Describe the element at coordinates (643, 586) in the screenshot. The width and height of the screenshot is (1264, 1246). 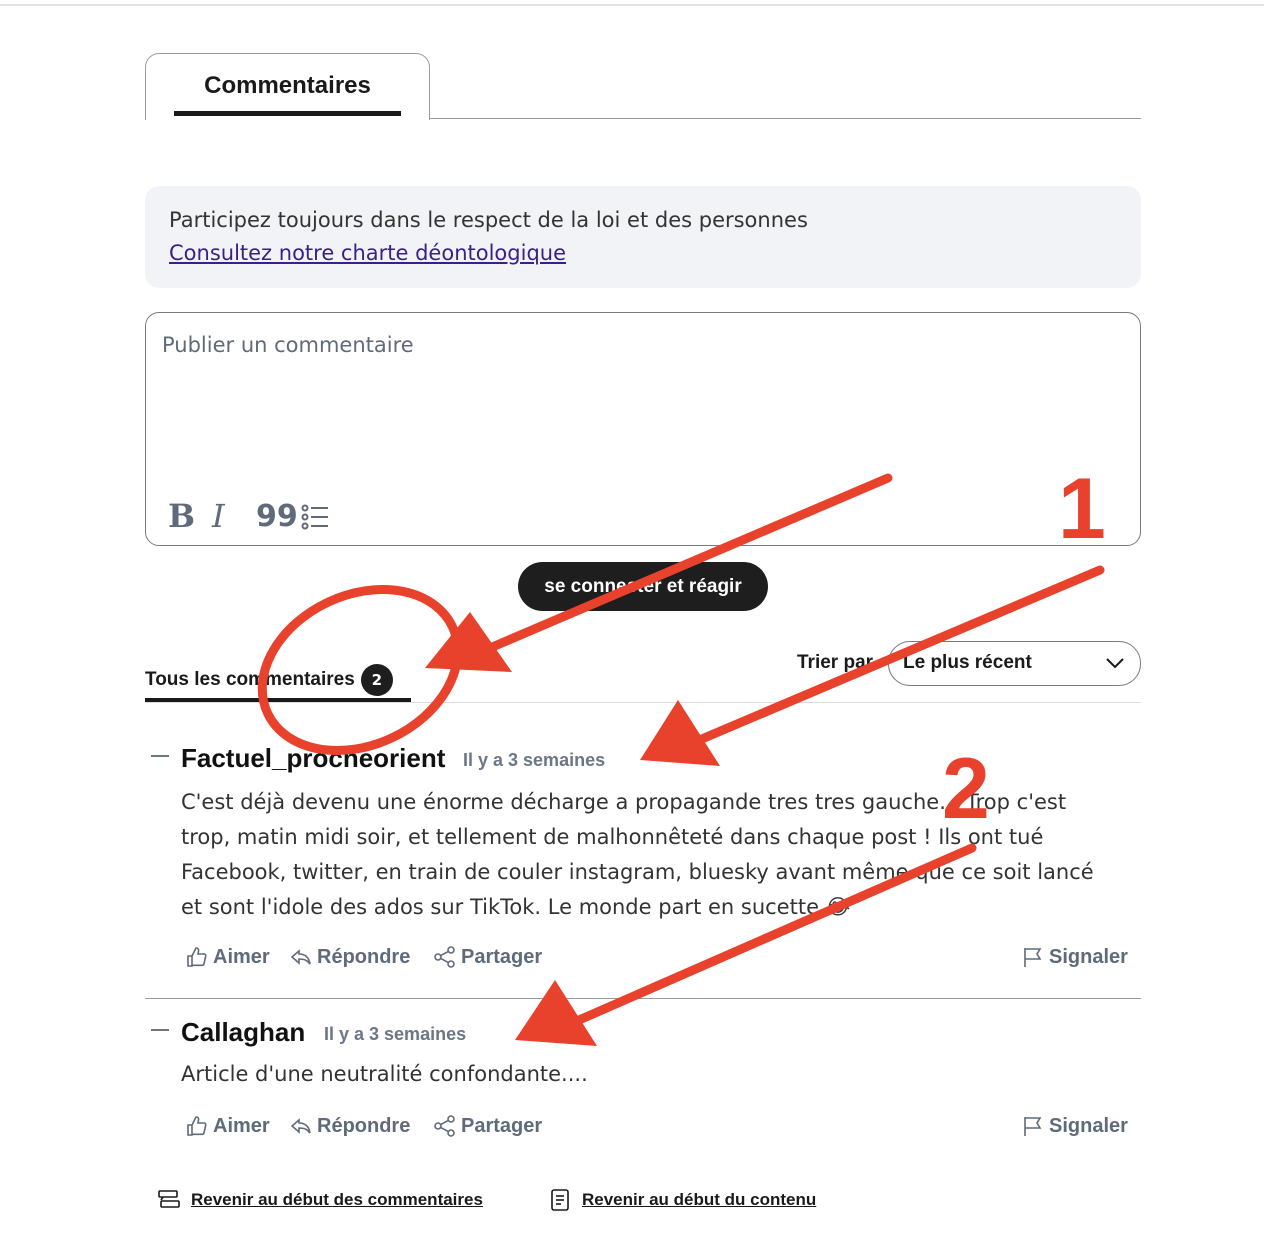
I see `login-to-react-button: se connecter et réagir` at that location.